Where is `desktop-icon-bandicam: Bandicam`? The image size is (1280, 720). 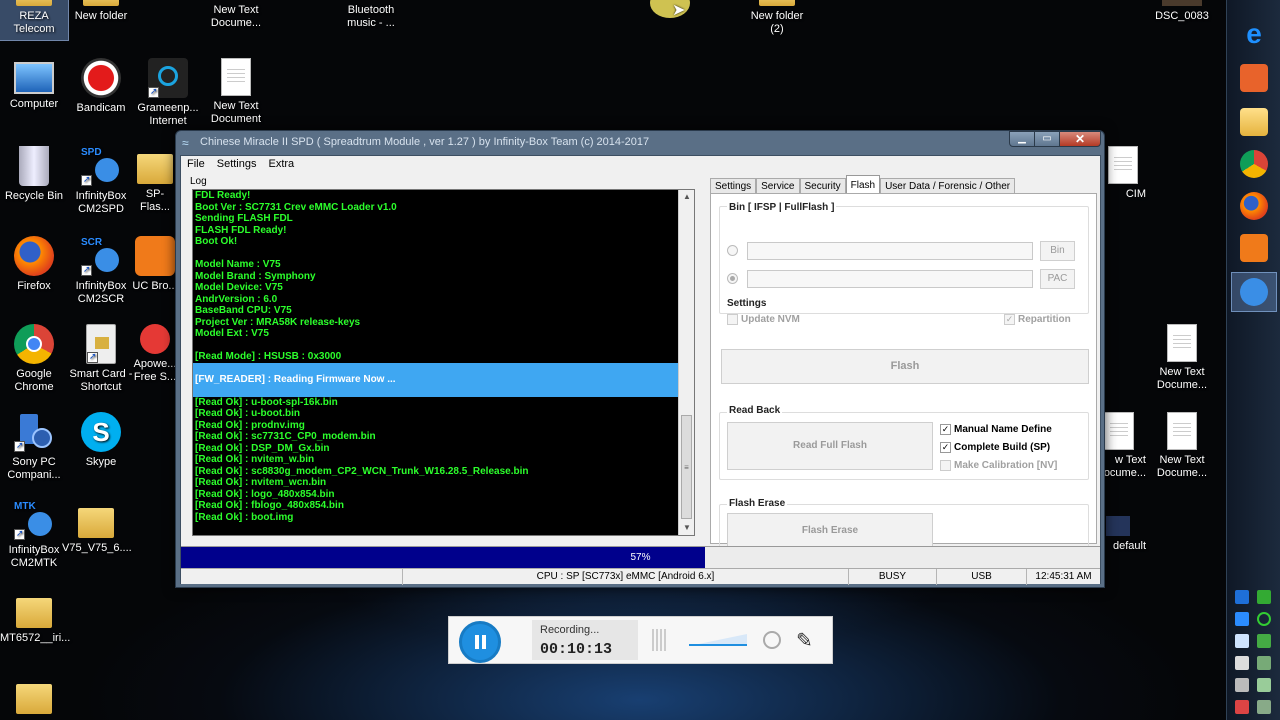
desktop-icon-bandicam: Bandicam is located at coordinates (101, 86).